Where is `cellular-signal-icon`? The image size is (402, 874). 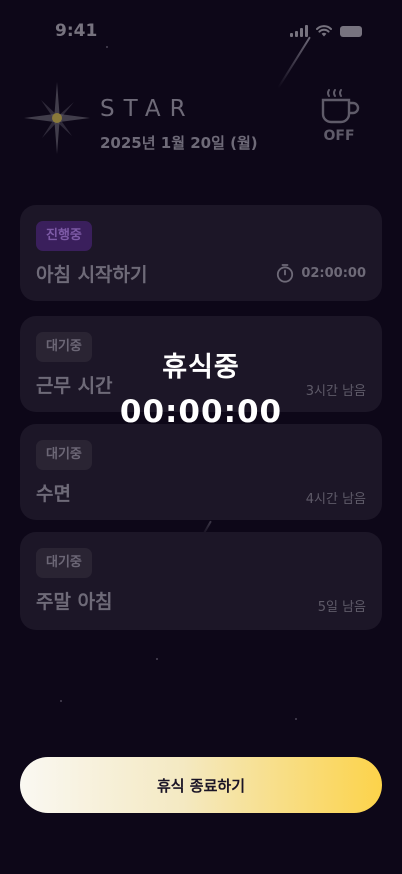 cellular-signal-icon is located at coordinates (299, 31).